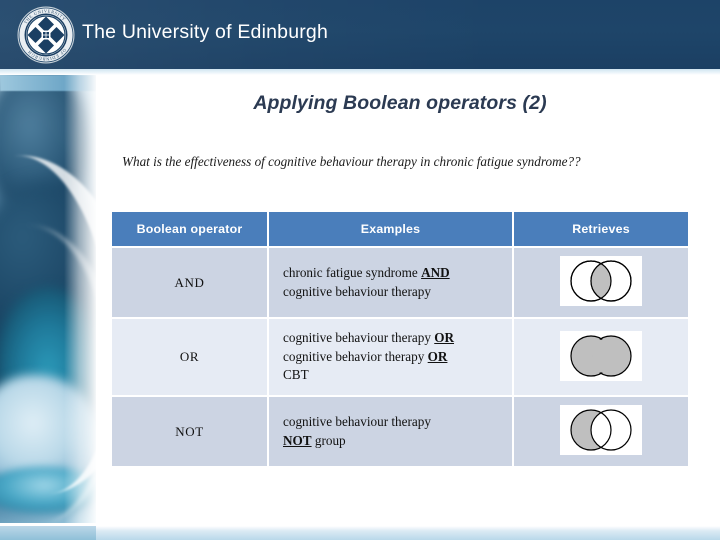 The height and width of the screenshot is (540, 720). Describe the element at coordinates (390, 229) in the screenshot. I see `column-header-examples: Examples` at that location.